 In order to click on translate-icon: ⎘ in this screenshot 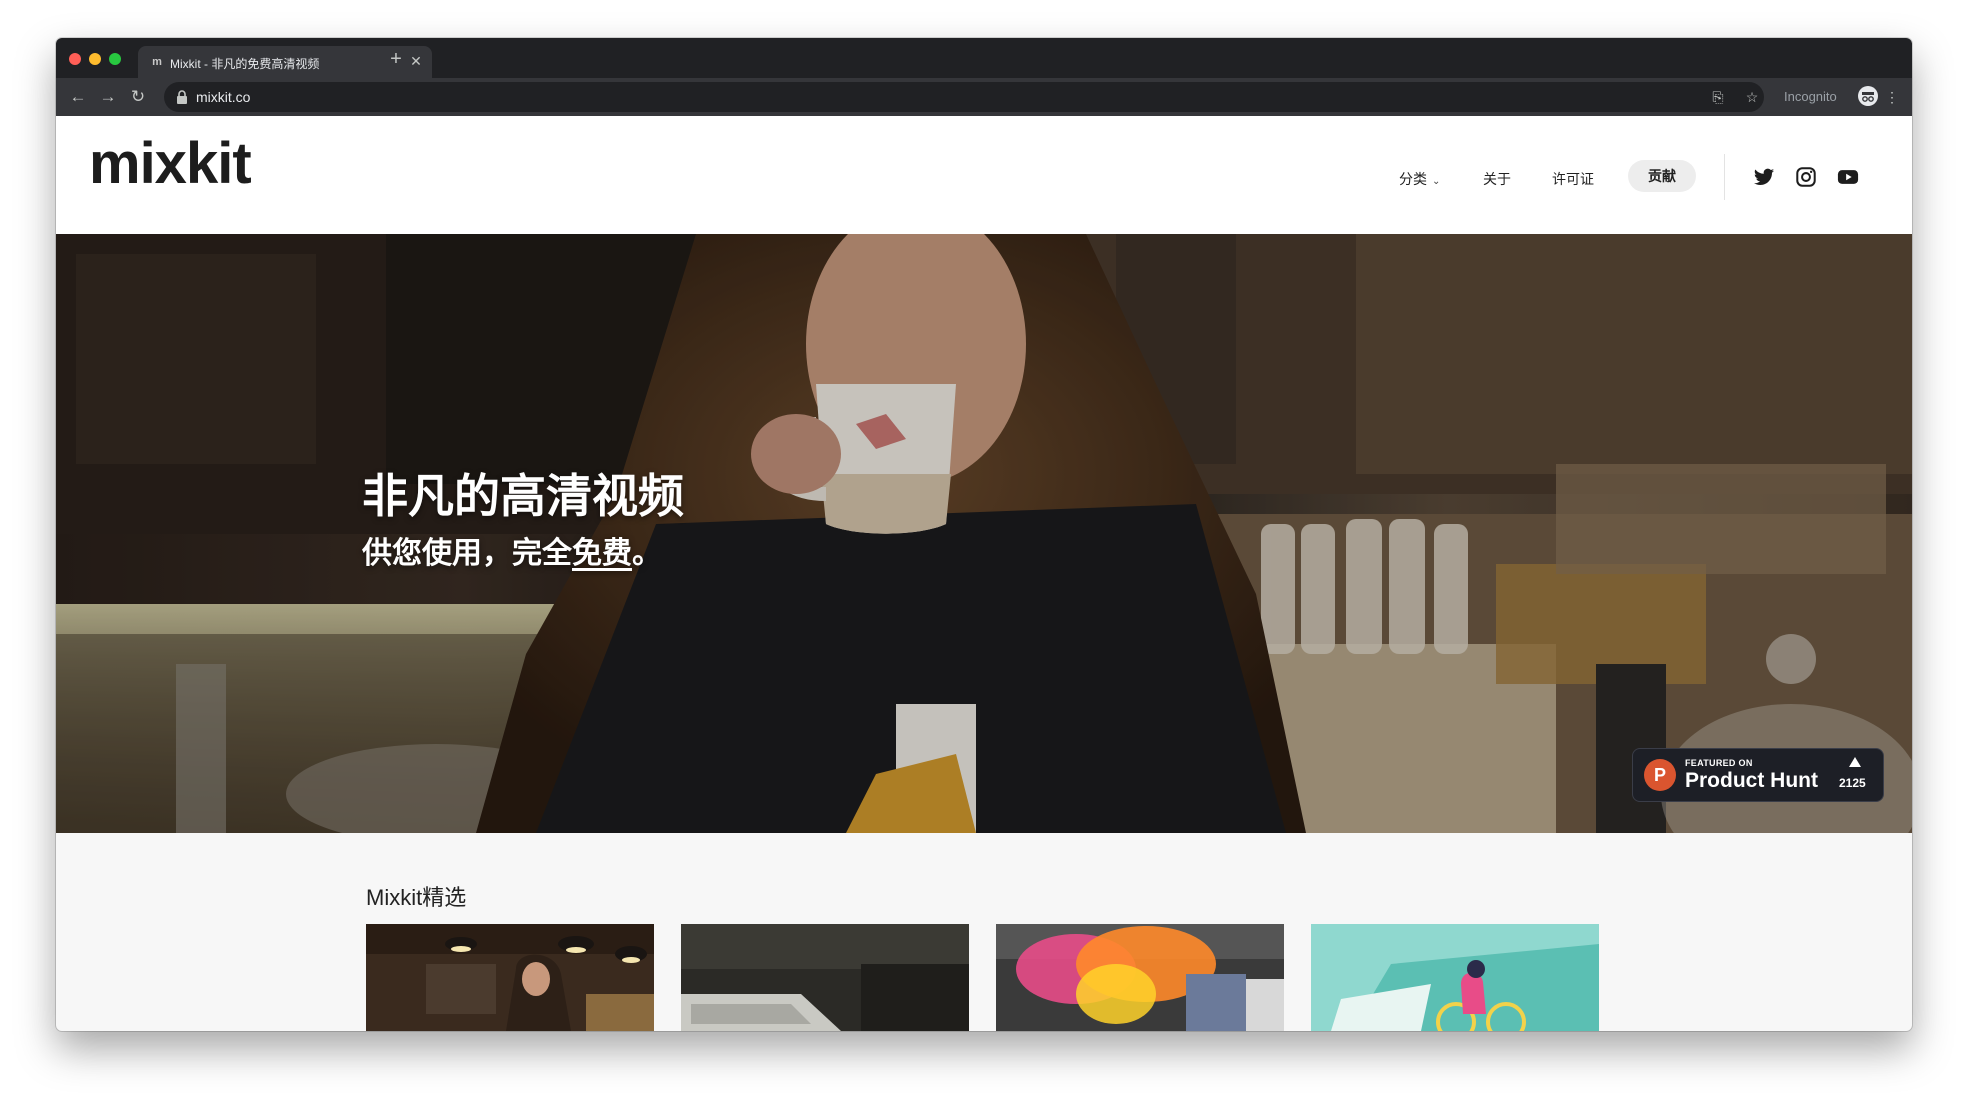, I will do `click(1718, 97)`.